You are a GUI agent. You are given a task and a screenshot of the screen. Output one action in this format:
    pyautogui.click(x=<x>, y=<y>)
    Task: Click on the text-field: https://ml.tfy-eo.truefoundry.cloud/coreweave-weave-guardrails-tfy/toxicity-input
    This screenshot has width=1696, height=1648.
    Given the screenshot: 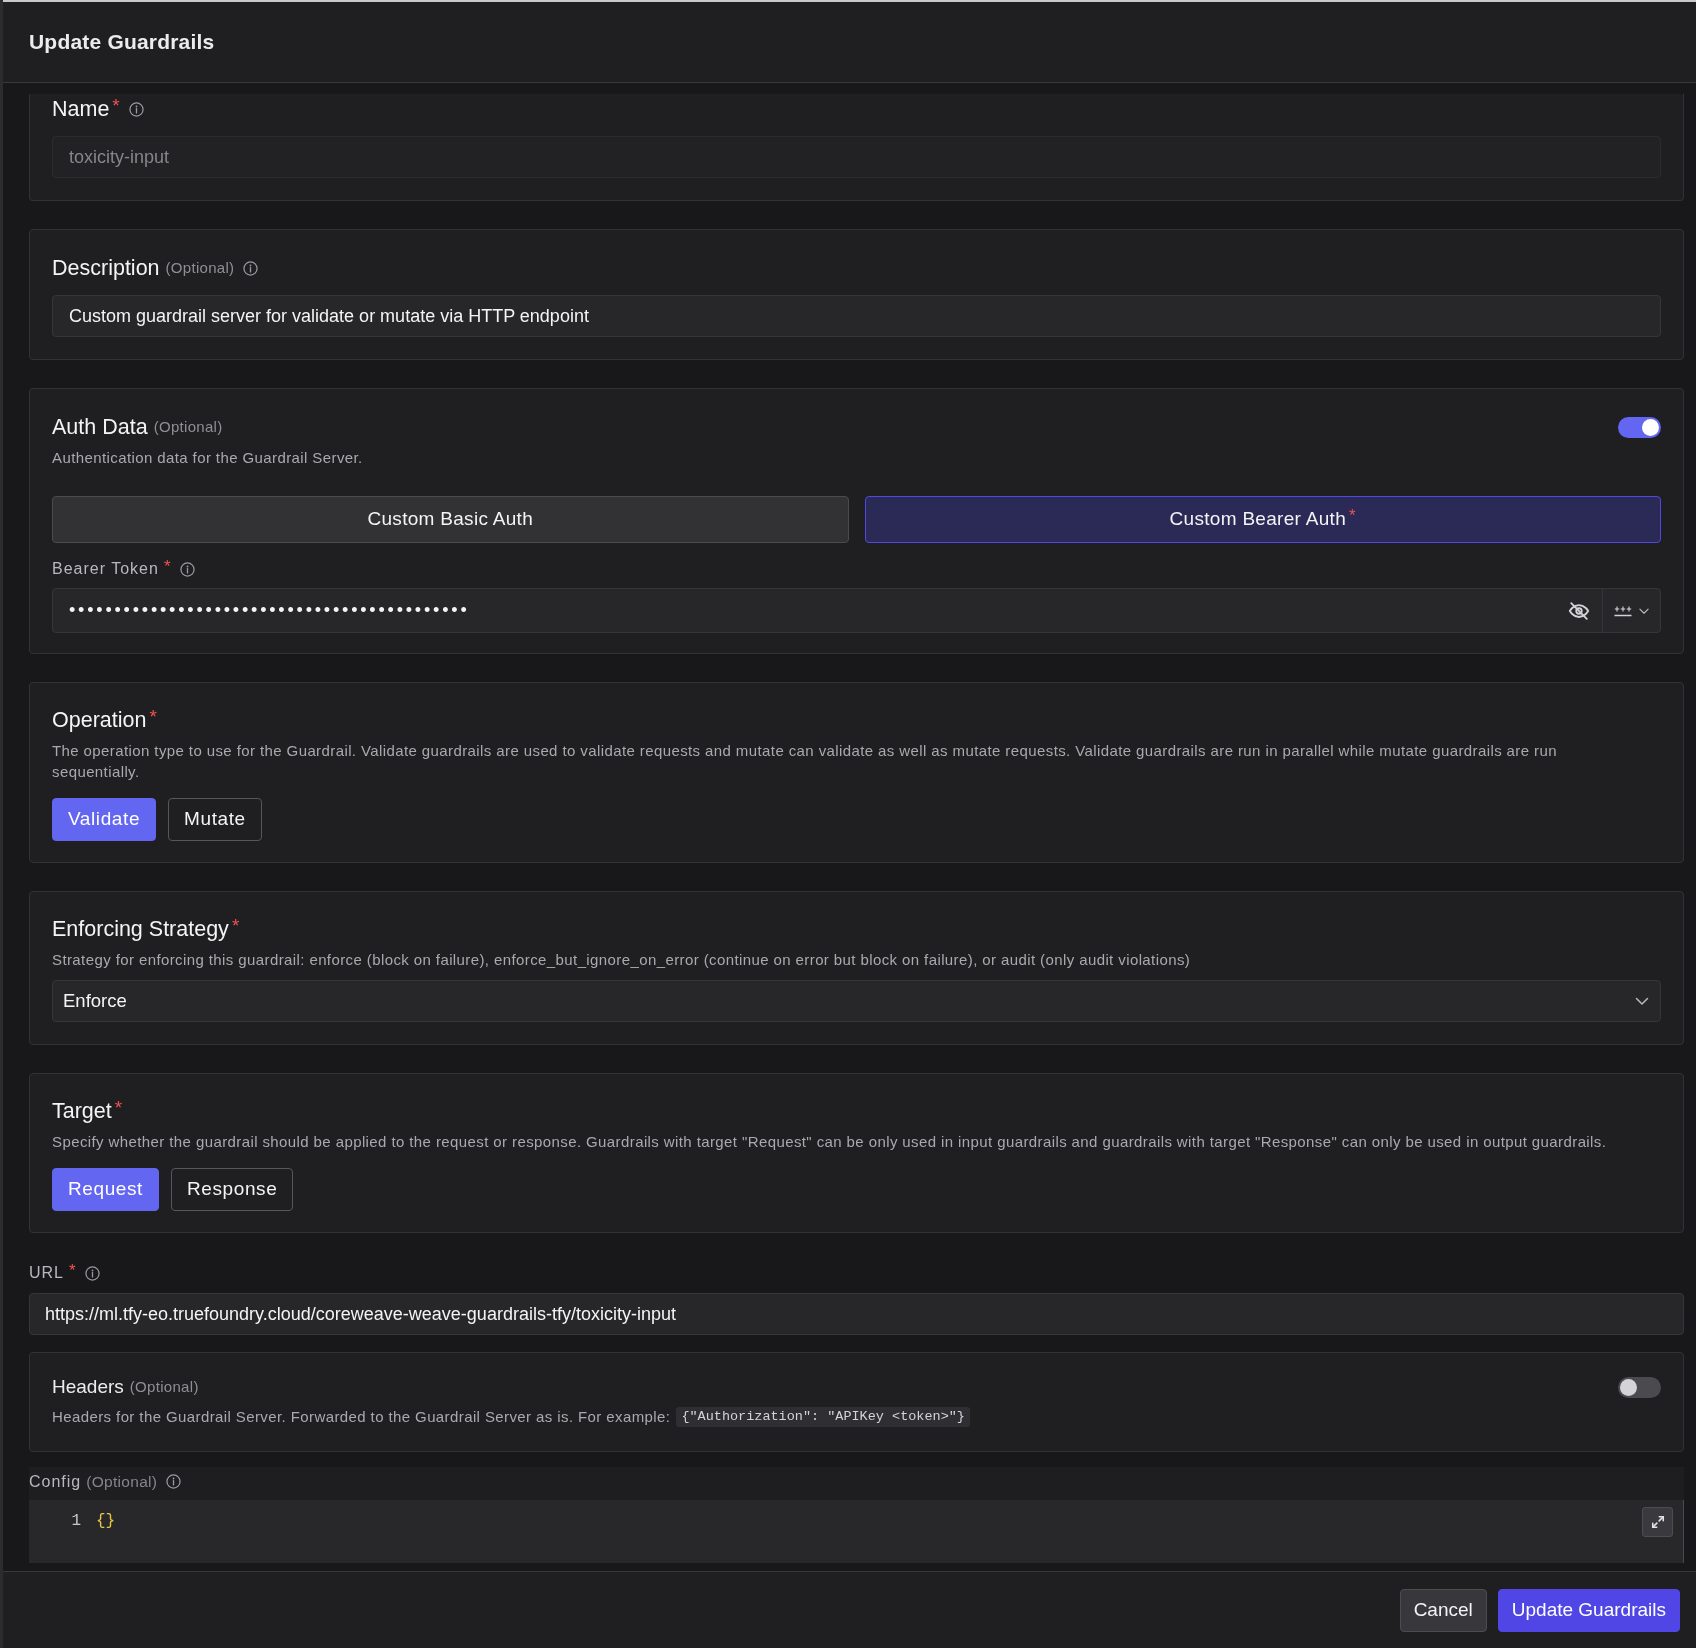 What is the action you would take?
    pyautogui.click(x=856, y=1314)
    